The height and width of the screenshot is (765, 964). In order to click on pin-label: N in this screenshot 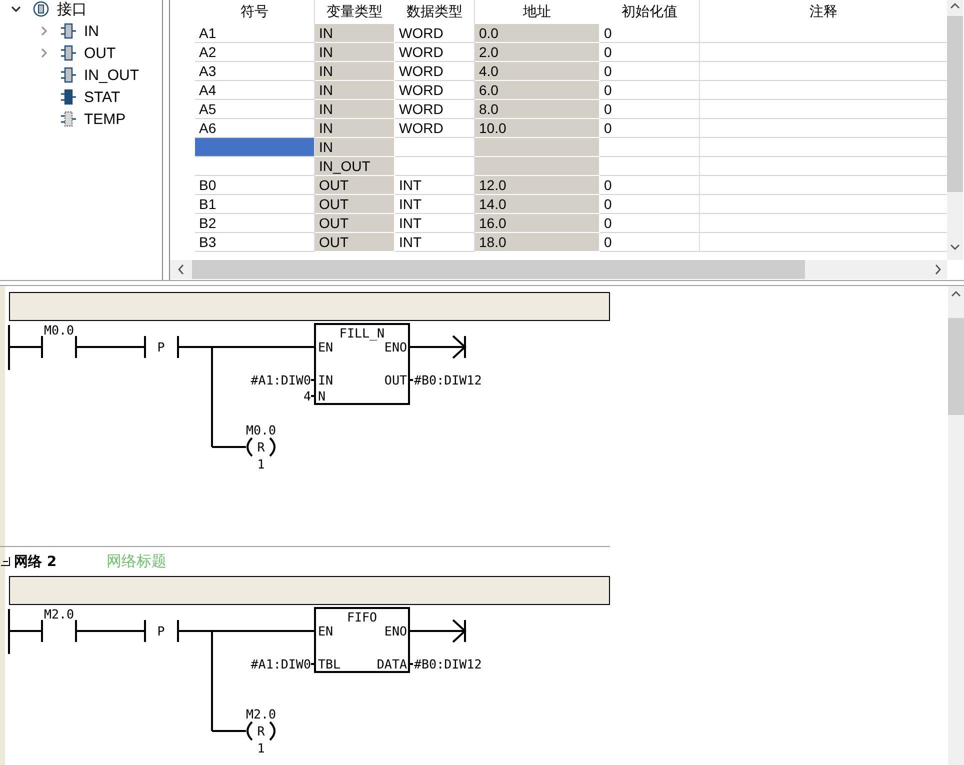, I will do `click(322, 396)`.